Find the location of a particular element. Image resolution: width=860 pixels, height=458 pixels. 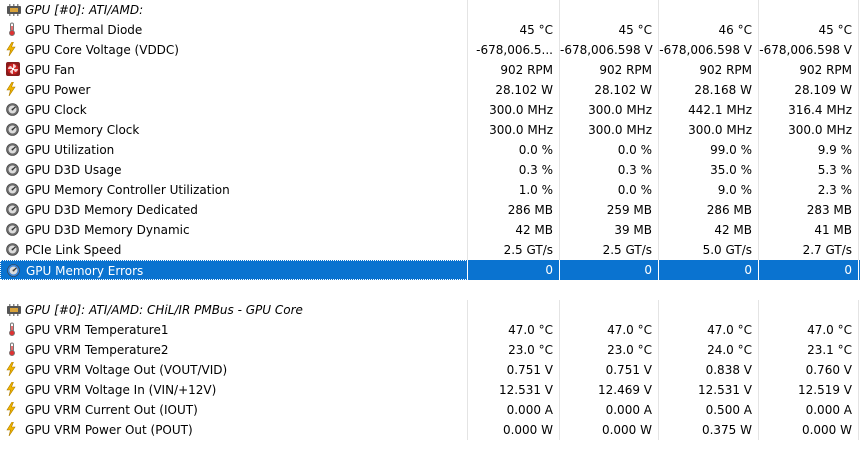

minimum-value: 47.0 °C is located at coordinates (609, 330).